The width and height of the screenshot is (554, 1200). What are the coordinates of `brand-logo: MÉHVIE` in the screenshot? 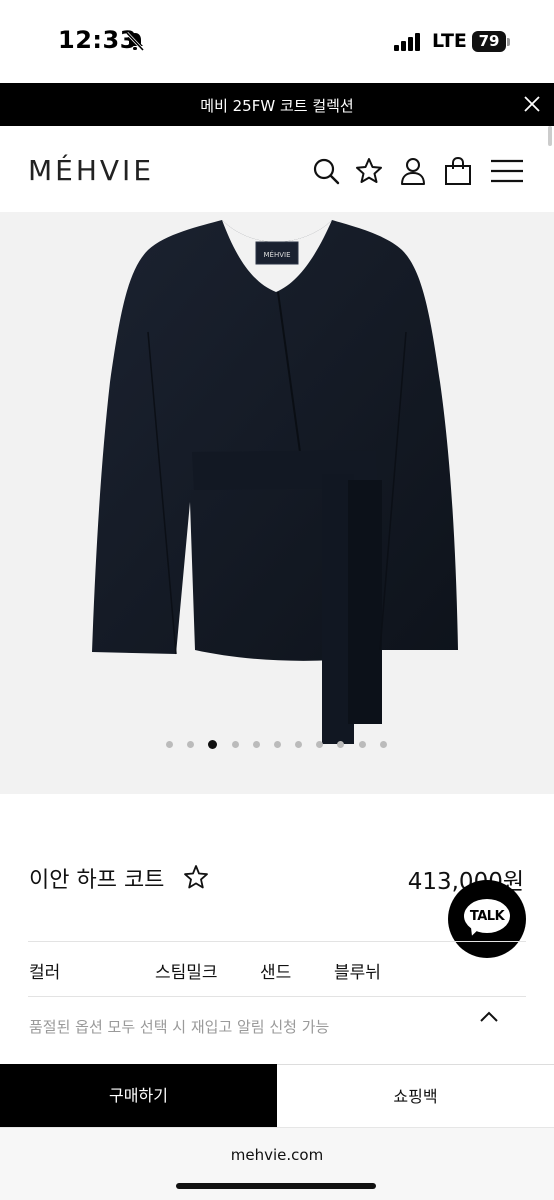 It's located at (91, 170).